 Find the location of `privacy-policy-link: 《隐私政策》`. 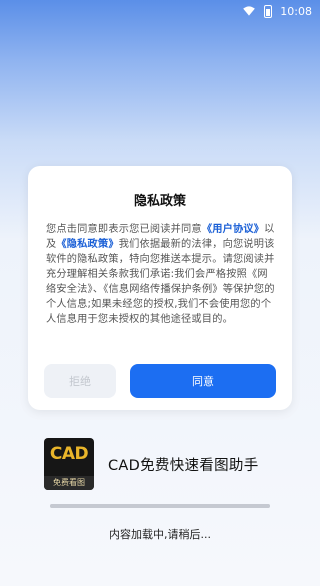

privacy-policy-link: 《隐私政策》 is located at coordinates (87, 244).